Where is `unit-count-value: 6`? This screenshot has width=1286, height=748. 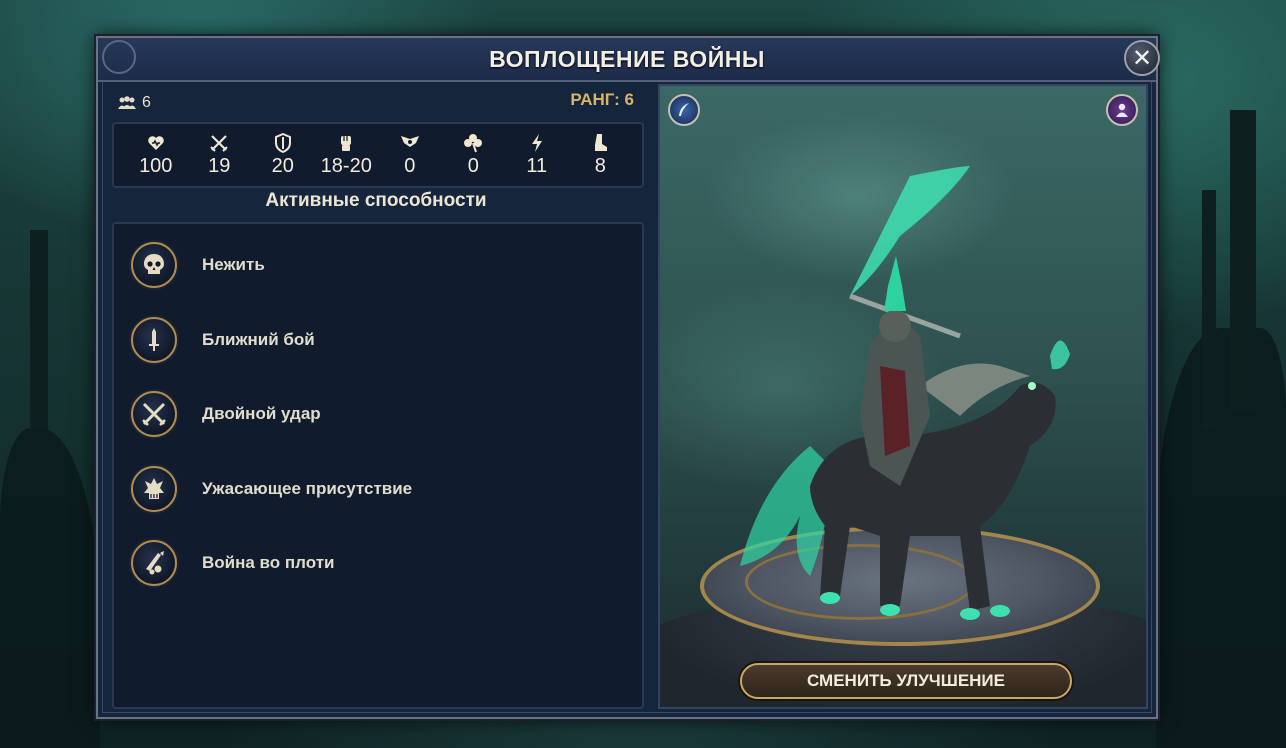
unit-count-value: 6 is located at coordinates (146, 102).